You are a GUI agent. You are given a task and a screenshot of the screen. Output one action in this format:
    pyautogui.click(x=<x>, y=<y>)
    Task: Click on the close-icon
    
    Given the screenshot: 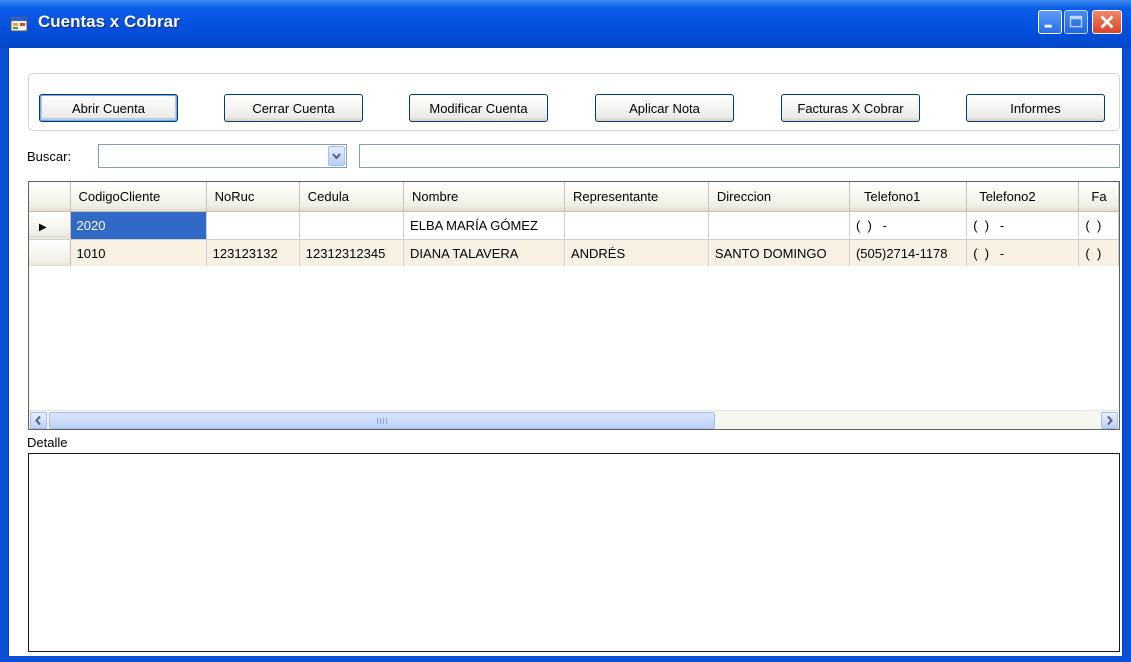 What is the action you would take?
    pyautogui.click(x=1107, y=22)
    